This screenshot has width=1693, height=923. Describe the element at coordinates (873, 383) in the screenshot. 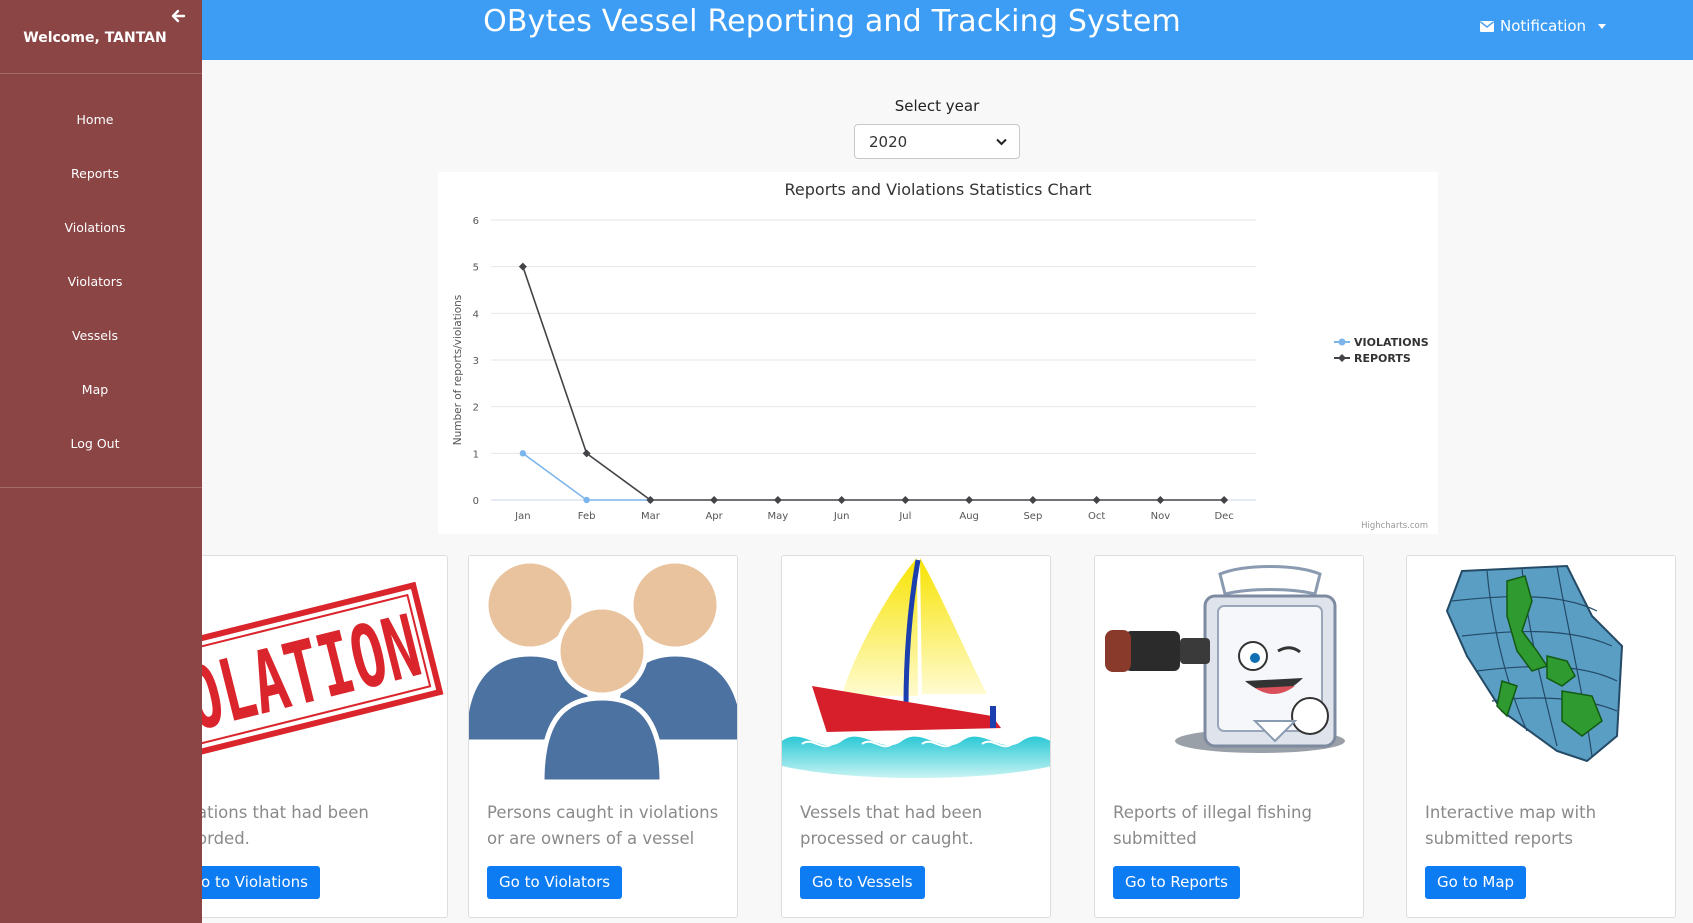

I see `series-line-reports` at that location.